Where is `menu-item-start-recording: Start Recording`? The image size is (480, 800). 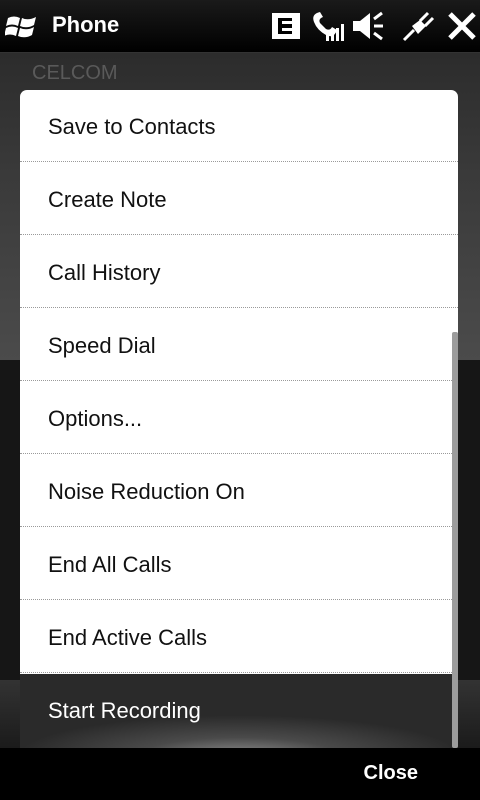
menu-item-start-recording: Start Recording is located at coordinates (239, 711).